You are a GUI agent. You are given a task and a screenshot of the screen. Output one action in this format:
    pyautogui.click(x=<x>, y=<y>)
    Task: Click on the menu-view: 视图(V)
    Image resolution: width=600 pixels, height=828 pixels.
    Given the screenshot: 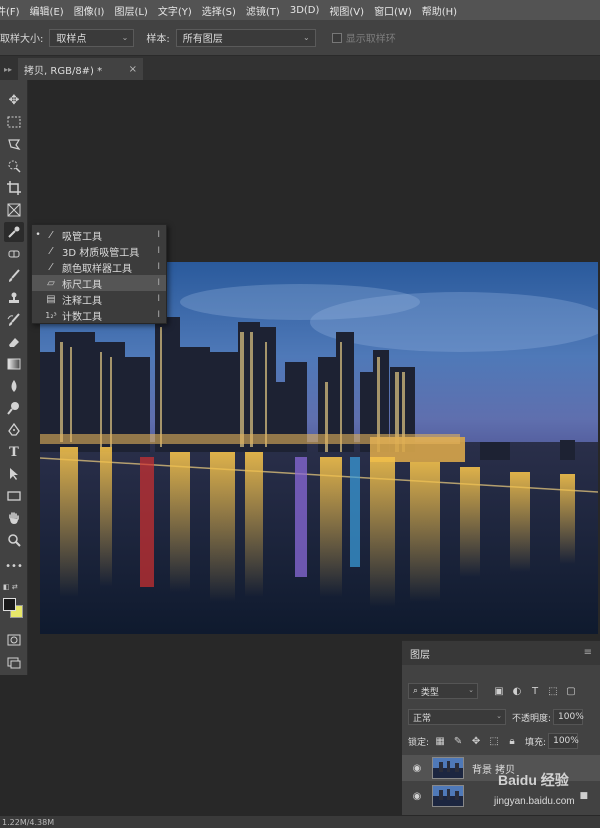 What is the action you would take?
    pyautogui.click(x=346, y=10)
    